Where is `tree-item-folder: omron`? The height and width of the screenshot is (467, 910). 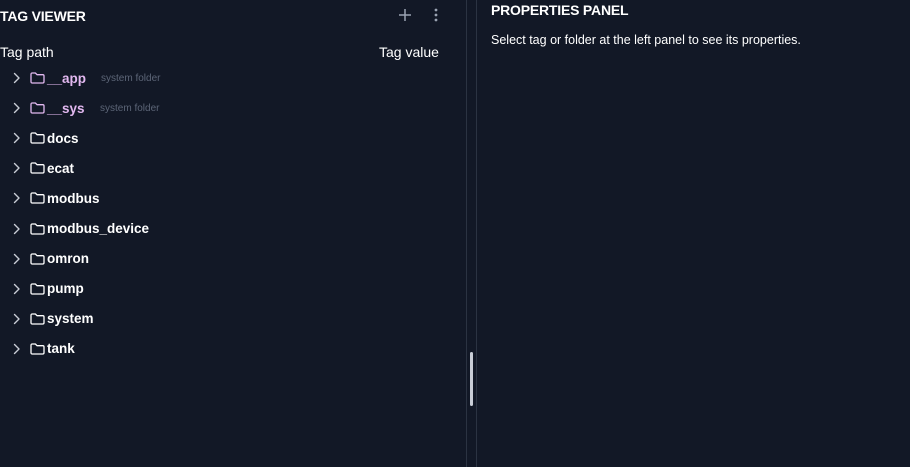
tree-item-folder: omron is located at coordinates (230, 259).